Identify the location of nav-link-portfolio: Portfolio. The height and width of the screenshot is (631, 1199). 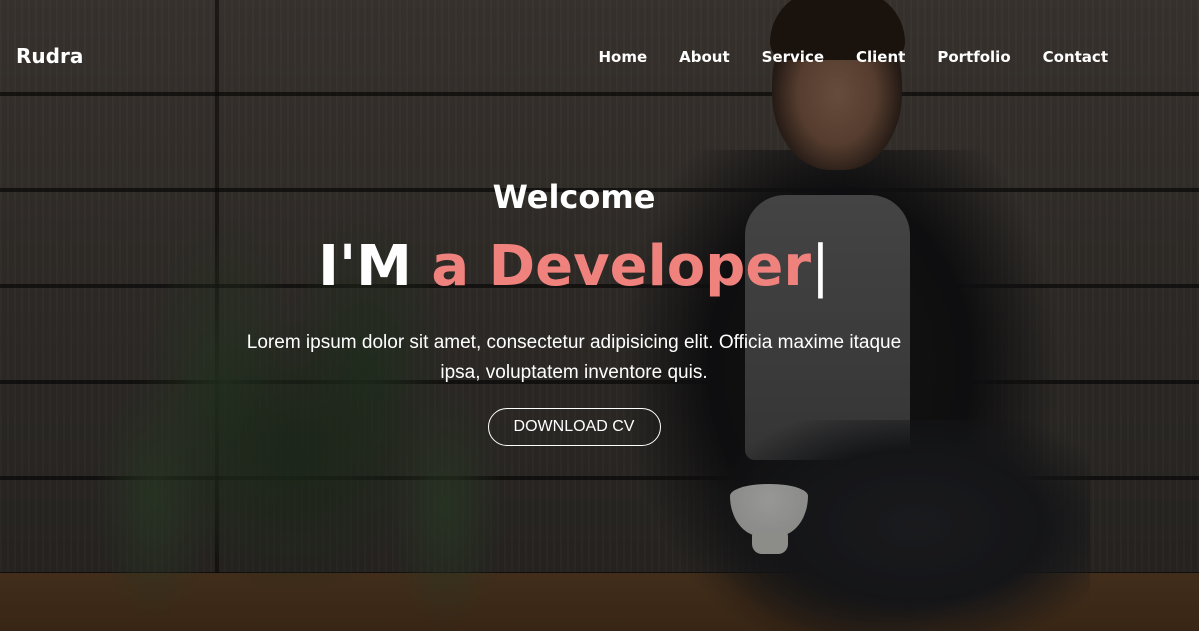
(973, 57).